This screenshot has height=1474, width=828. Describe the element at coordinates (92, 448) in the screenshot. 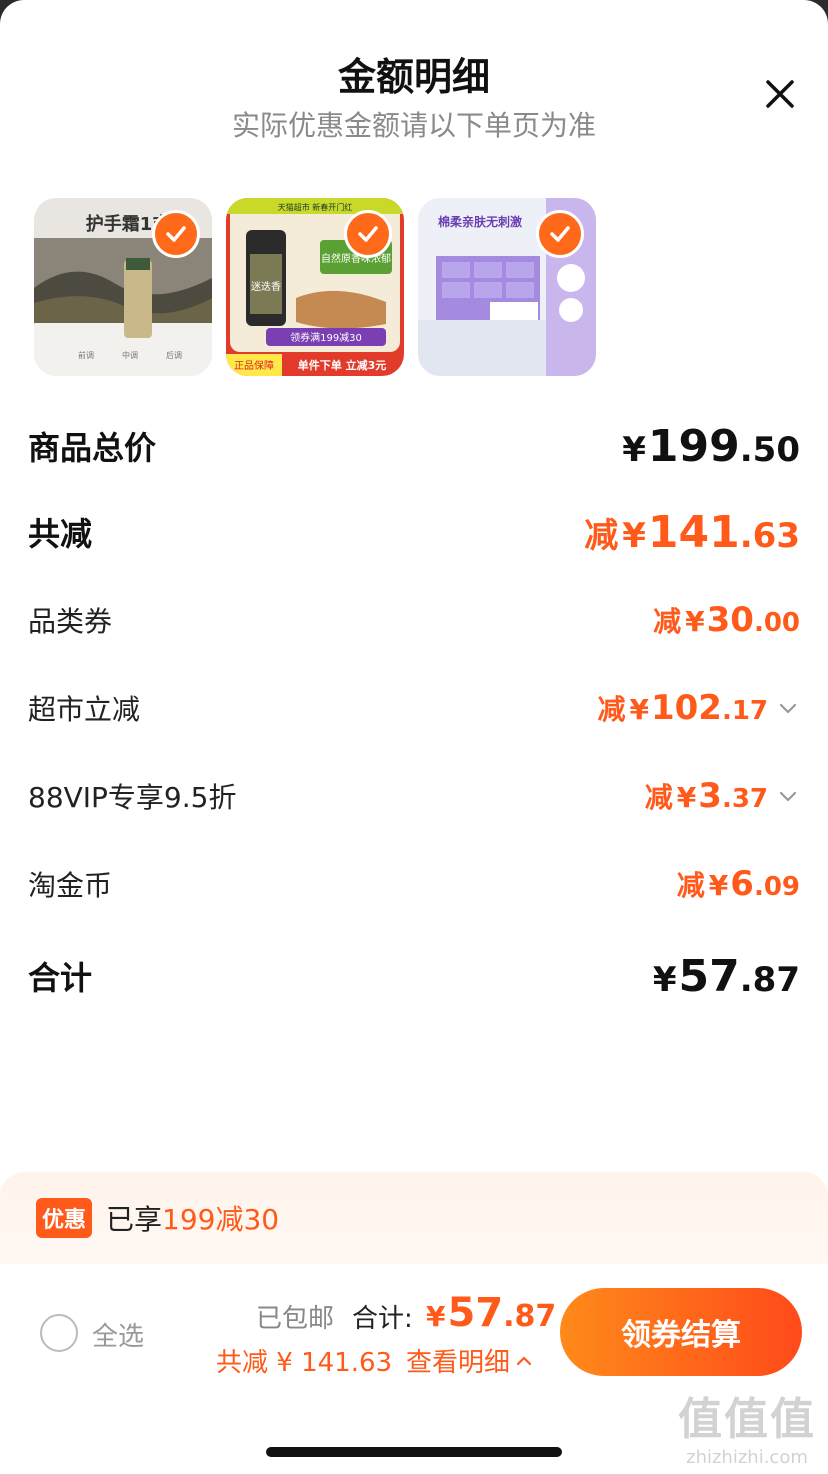

I see `goods-total-label: 商品总价` at that location.